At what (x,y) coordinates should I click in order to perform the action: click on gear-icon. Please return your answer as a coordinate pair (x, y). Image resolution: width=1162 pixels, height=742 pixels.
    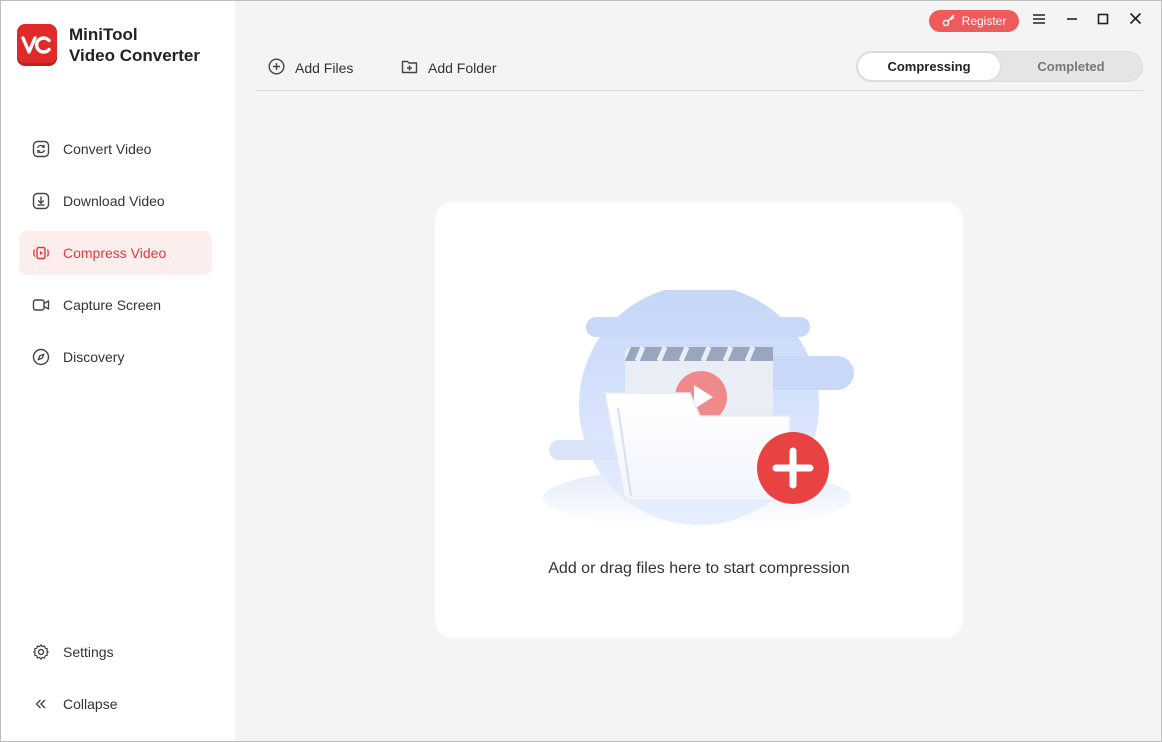
    Looking at the image, I should click on (41, 652).